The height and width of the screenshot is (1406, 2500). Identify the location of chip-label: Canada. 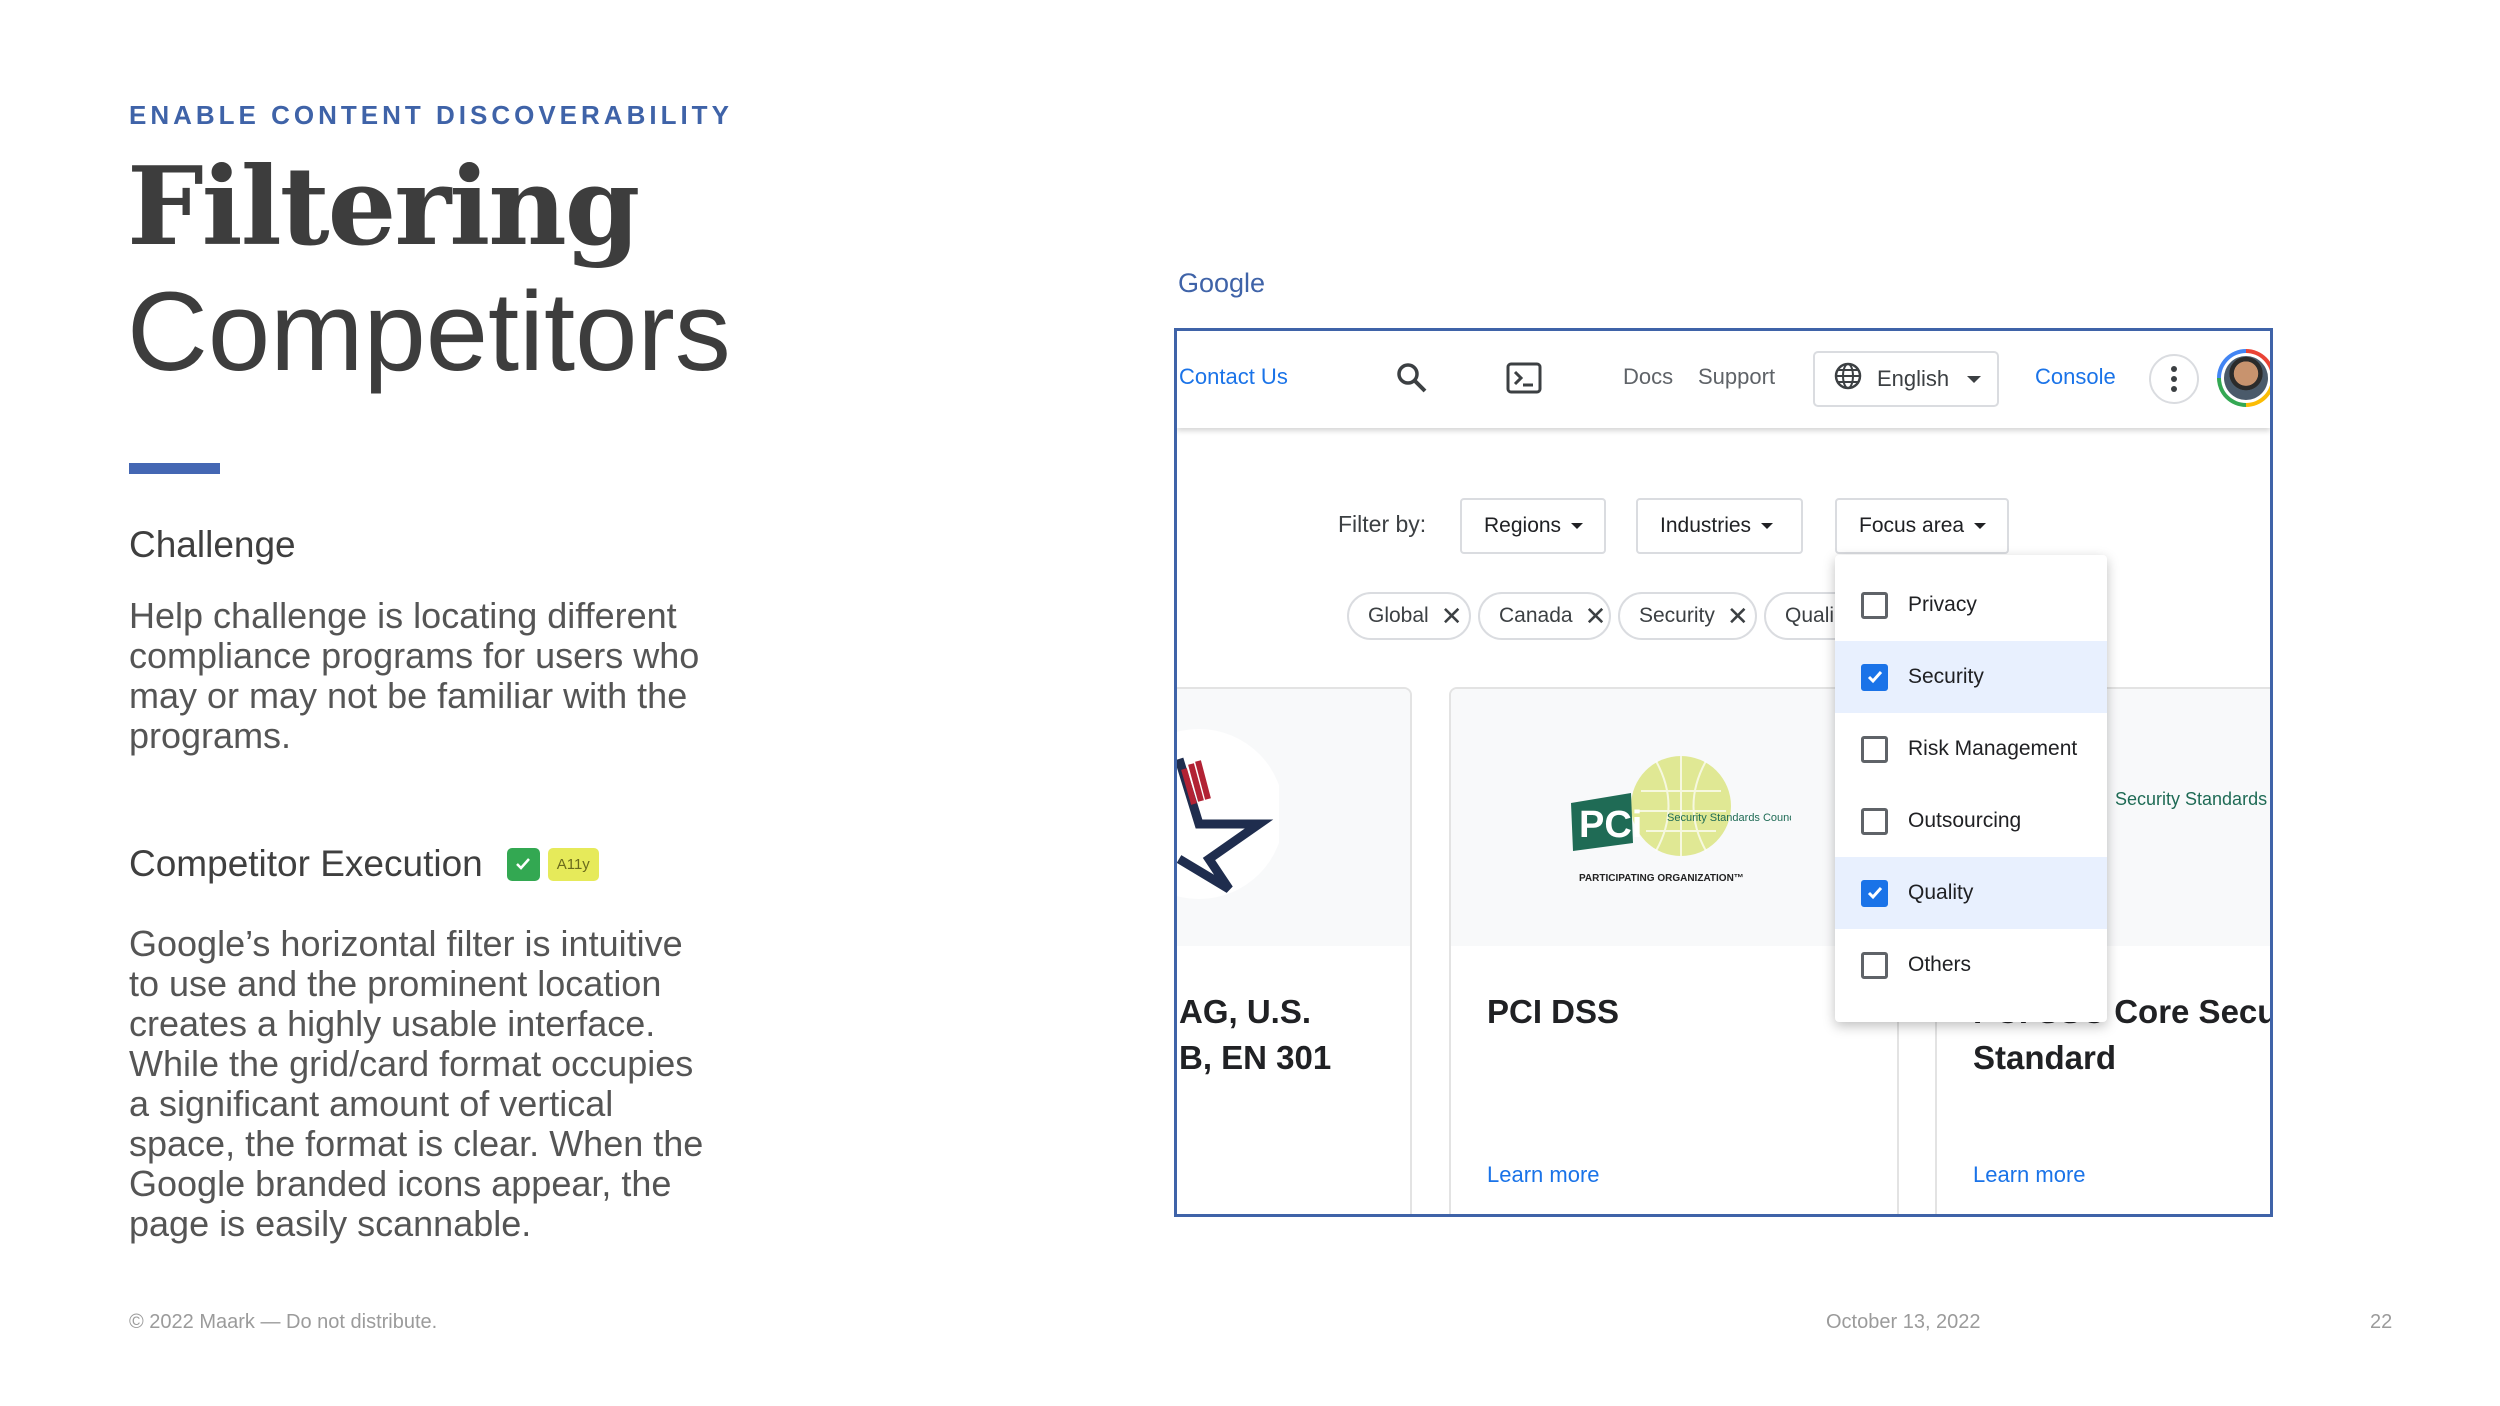
(1536, 615).